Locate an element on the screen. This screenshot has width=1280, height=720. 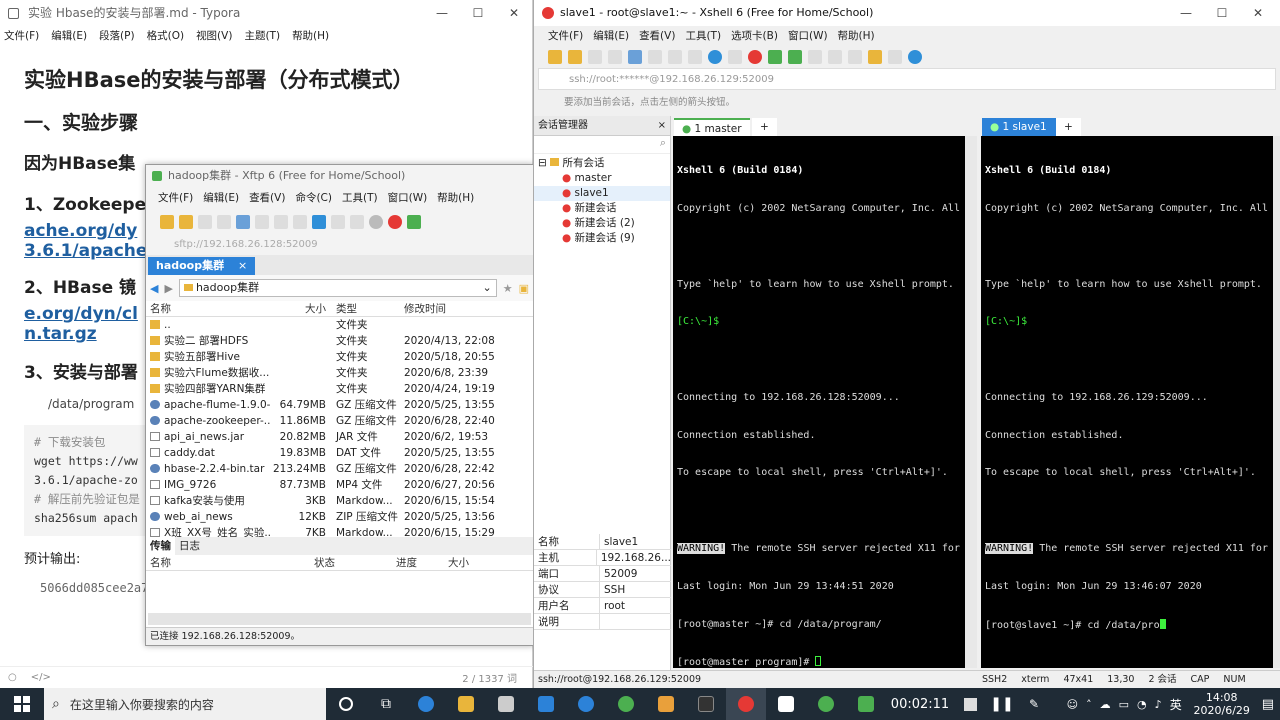
col-name: 名称 is located at coordinates (208, 308).